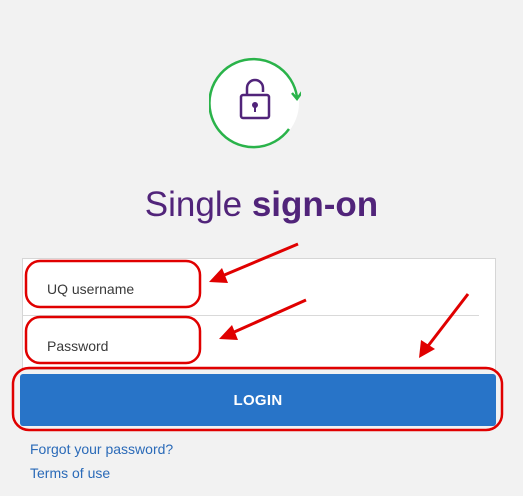 The image size is (523, 496). What do you see at coordinates (258, 400) in the screenshot?
I see `login-button: LOGIN` at bounding box center [258, 400].